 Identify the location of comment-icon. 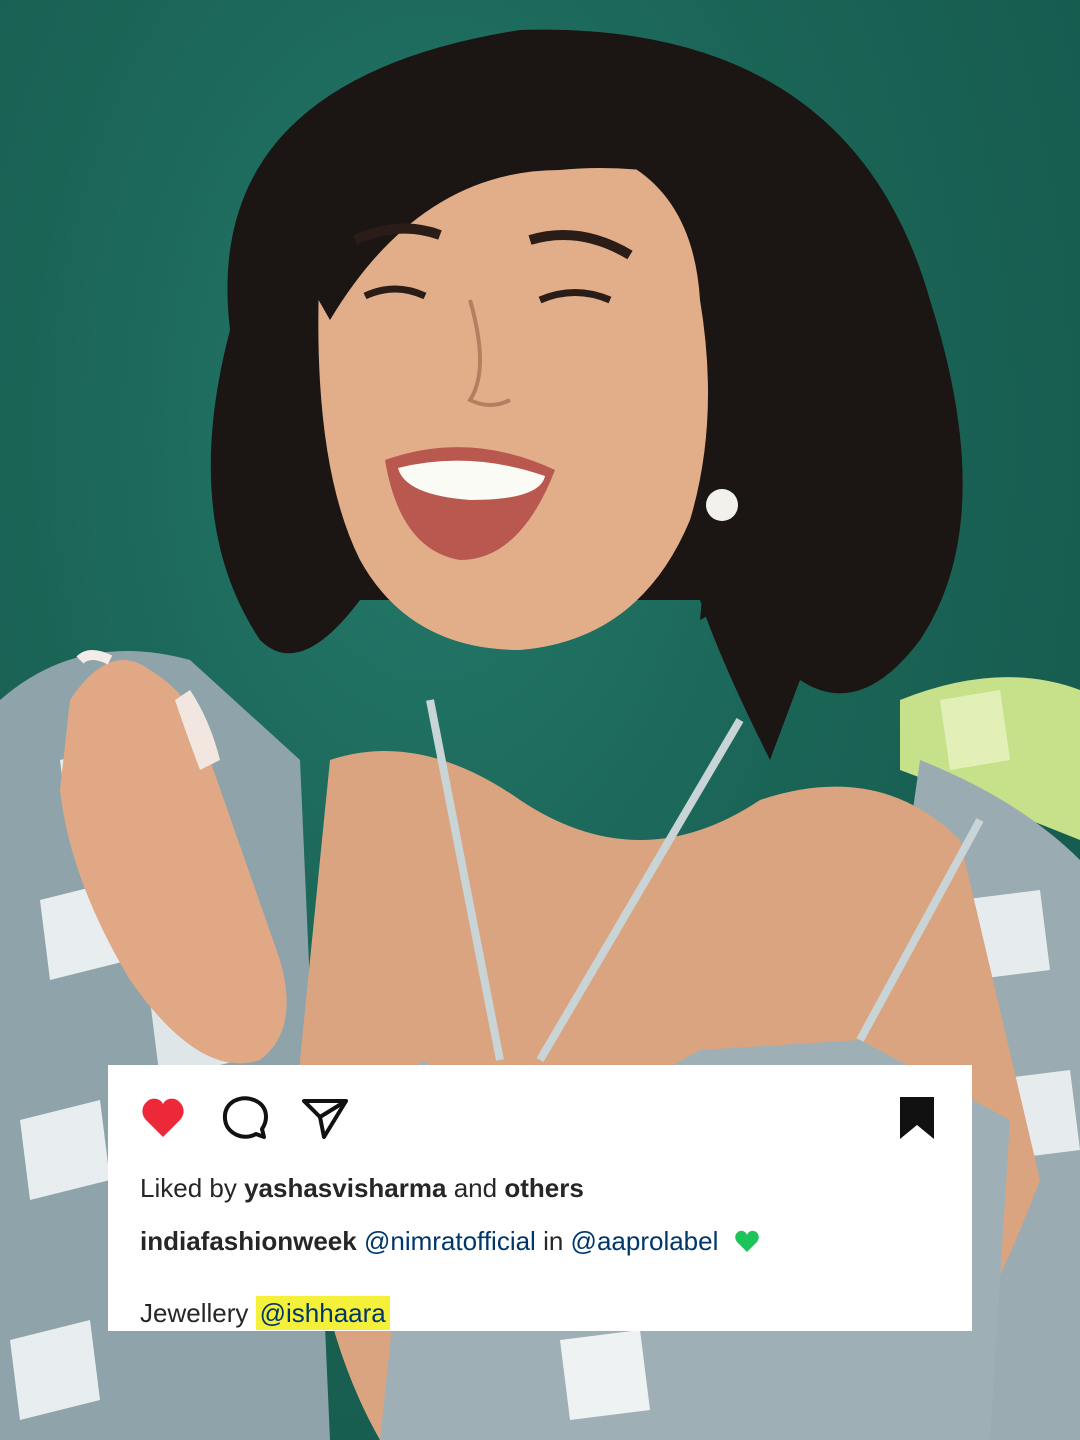
(245, 1118).